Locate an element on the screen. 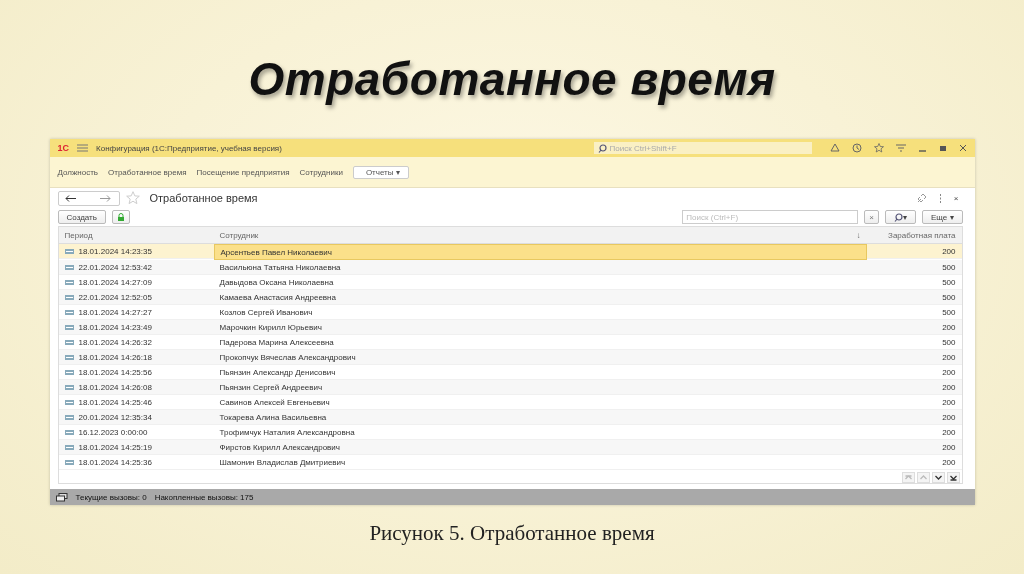  reports-dropdown: Отчеты ▾ is located at coordinates (380, 172).